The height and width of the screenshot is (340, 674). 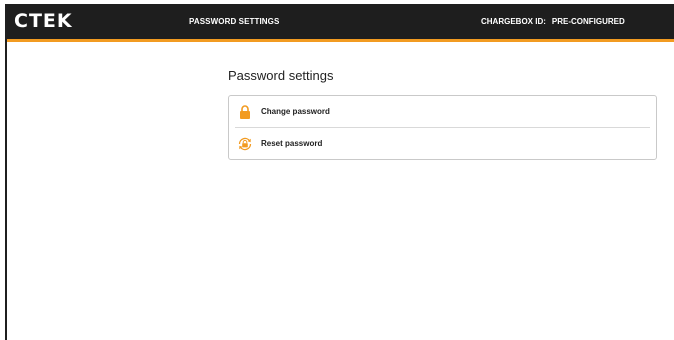 I want to click on change-password-label: Change password, so click(x=295, y=111).